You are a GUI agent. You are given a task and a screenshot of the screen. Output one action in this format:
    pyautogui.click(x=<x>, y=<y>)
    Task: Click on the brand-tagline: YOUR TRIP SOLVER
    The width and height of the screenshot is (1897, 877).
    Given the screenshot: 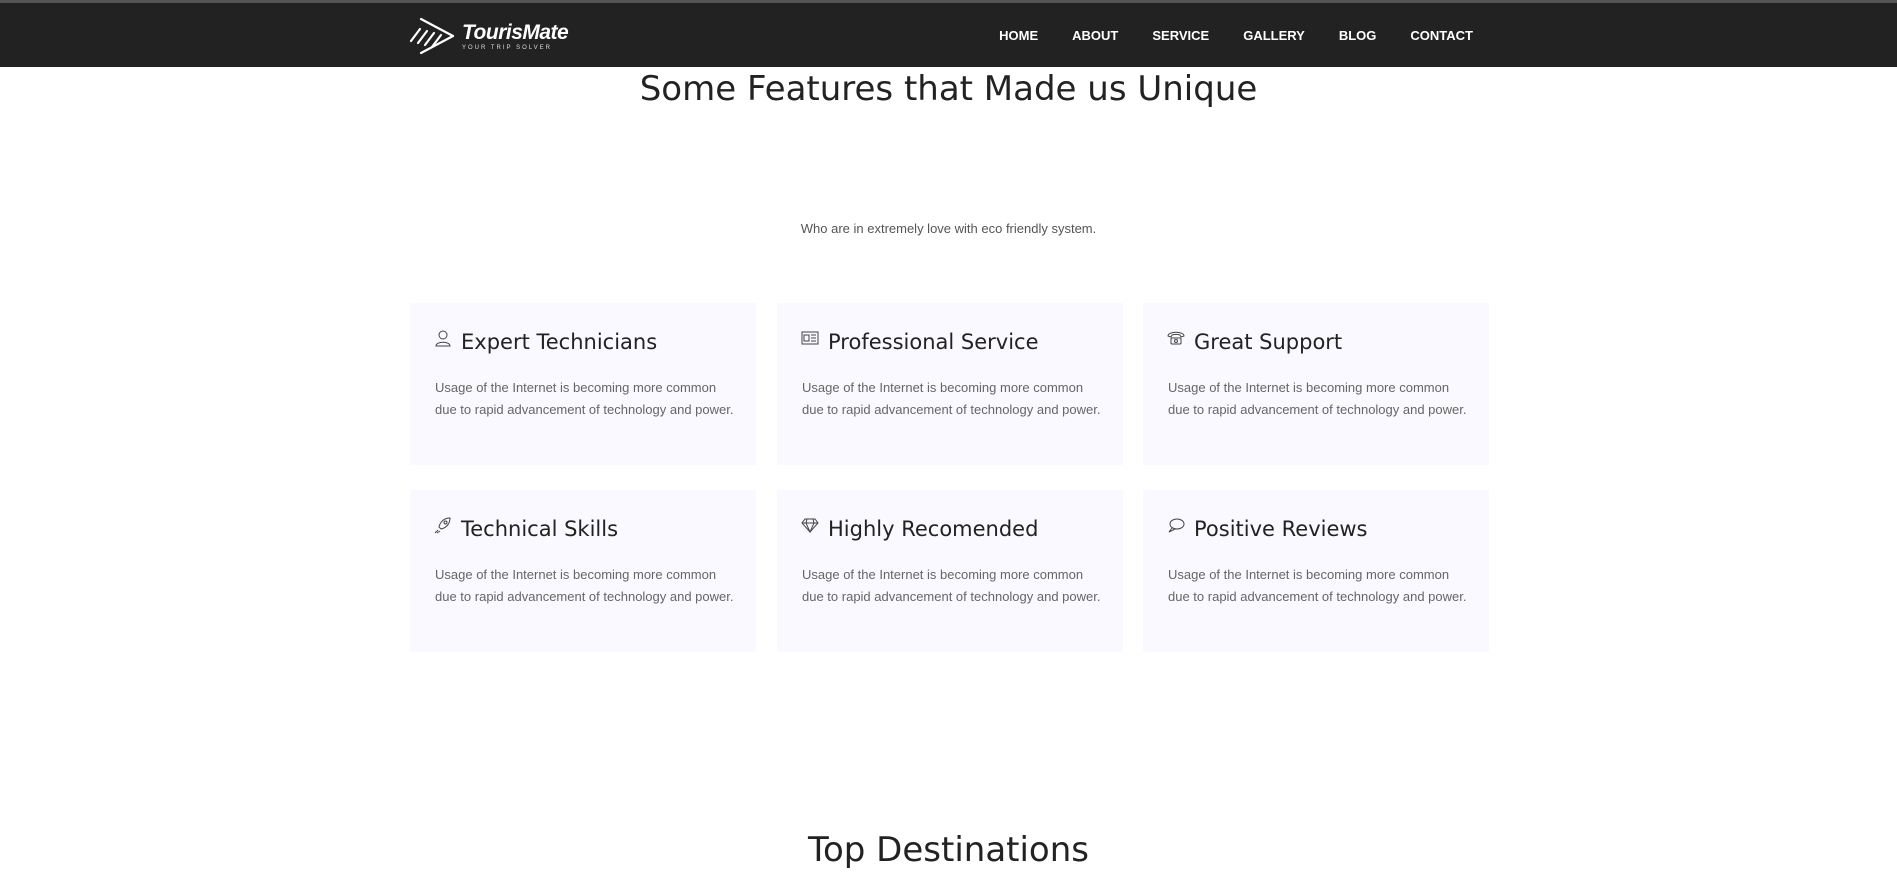 What is the action you would take?
    pyautogui.click(x=507, y=47)
    